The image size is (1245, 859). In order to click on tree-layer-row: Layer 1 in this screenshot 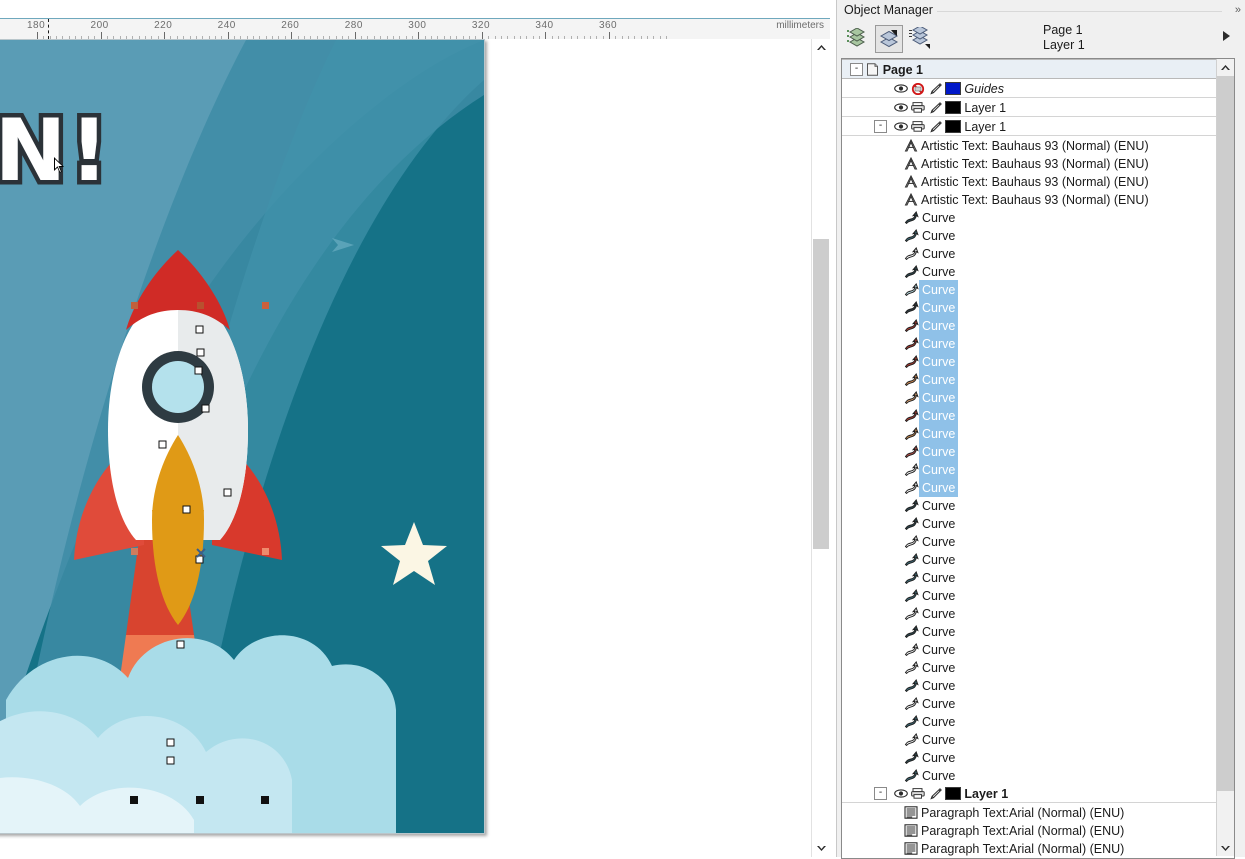, I will do `click(1029, 107)`.